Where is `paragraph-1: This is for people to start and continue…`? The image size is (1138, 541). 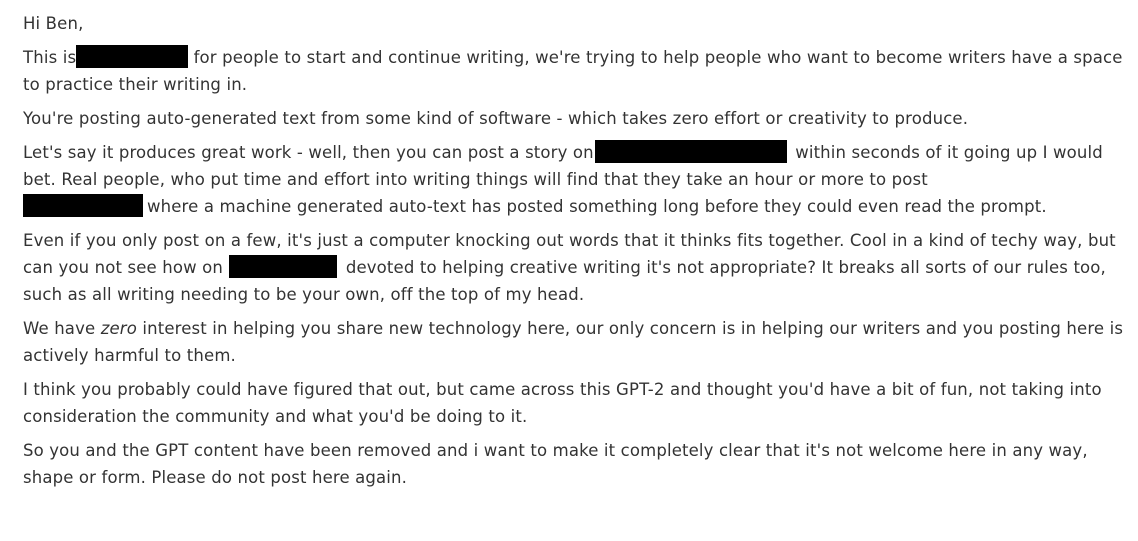
paragraph-1: This is for people to start and continue… is located at coordinates (577, 71).